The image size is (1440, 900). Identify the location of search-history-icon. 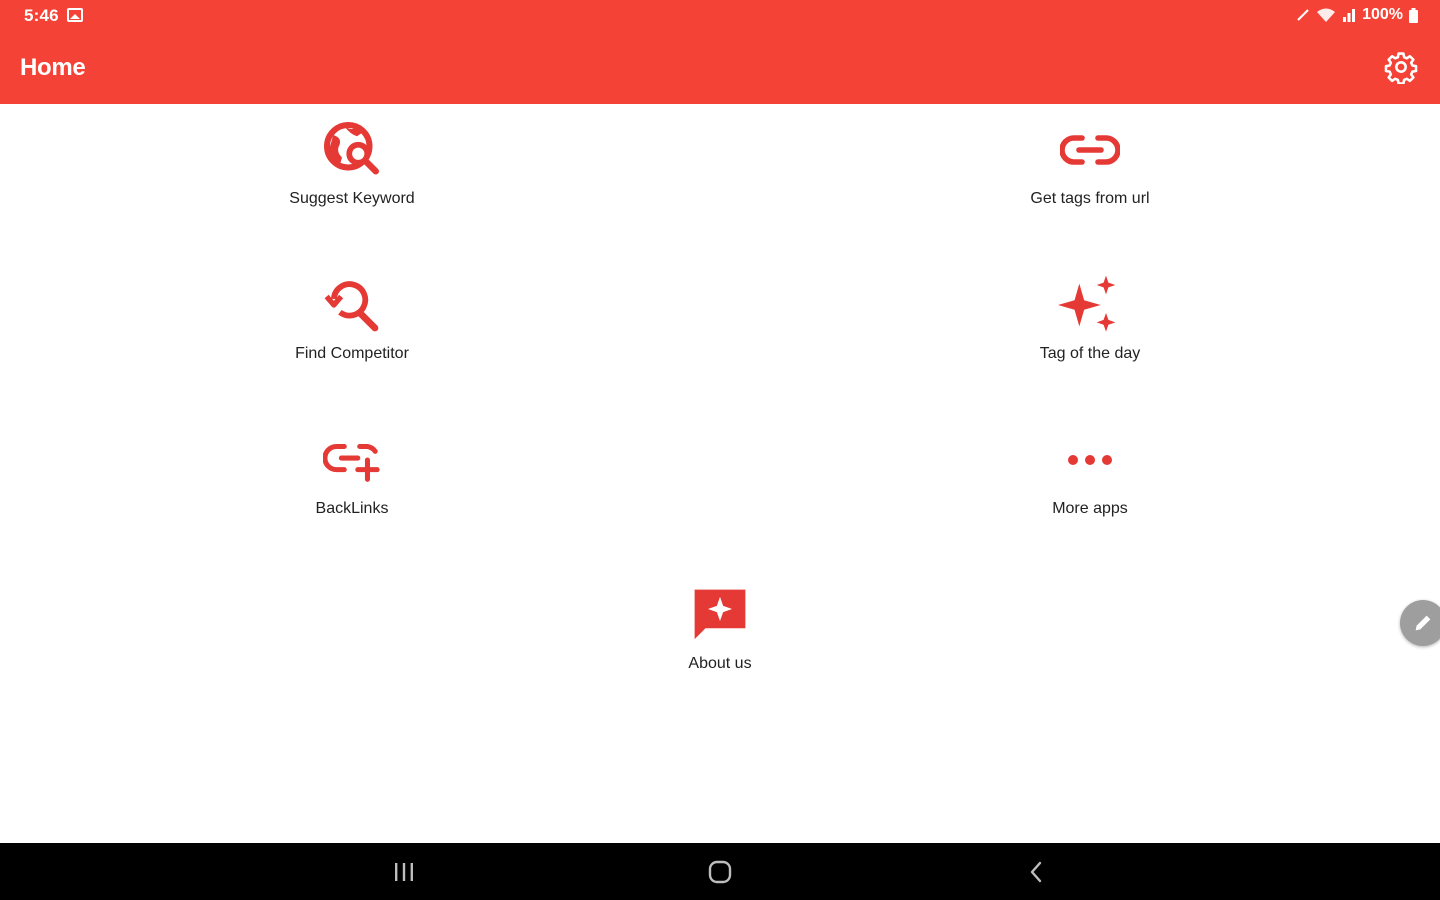
(351, 306).